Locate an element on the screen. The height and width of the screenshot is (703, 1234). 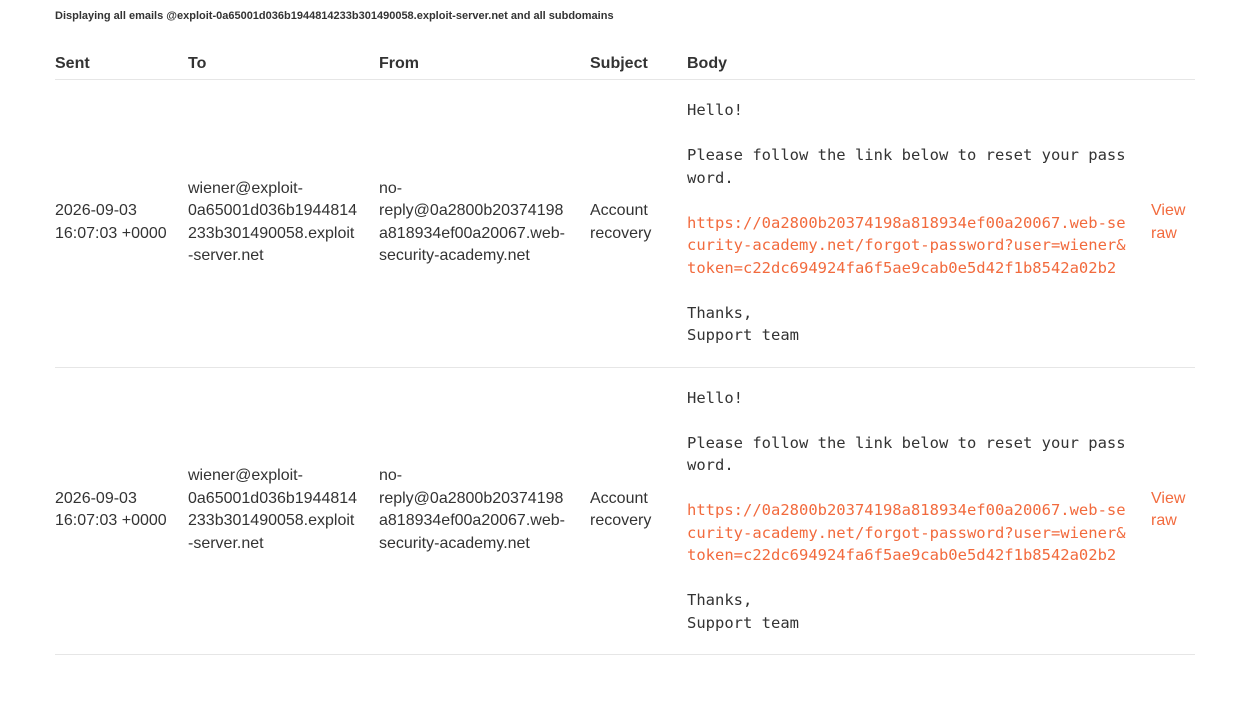
column-header-subject: Subject is located at coordinates (638, 63).